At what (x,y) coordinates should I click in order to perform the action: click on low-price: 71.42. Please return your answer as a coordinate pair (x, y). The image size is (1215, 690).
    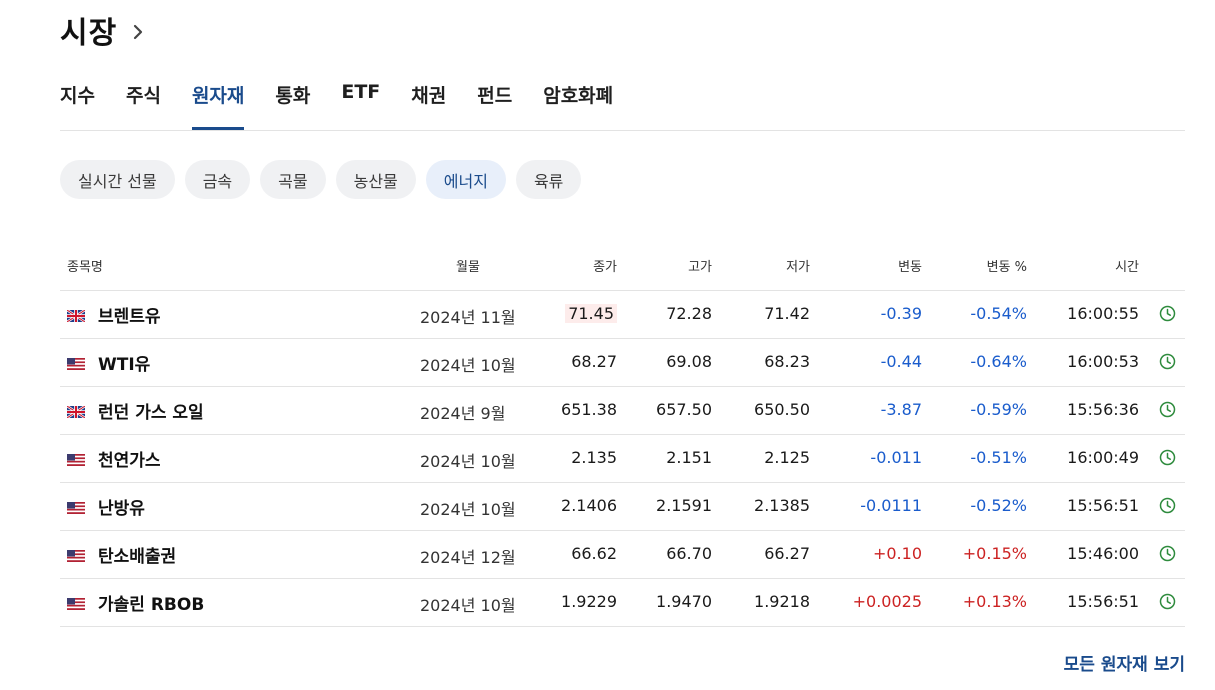
    Looking at the image, I should click on (787, 313).